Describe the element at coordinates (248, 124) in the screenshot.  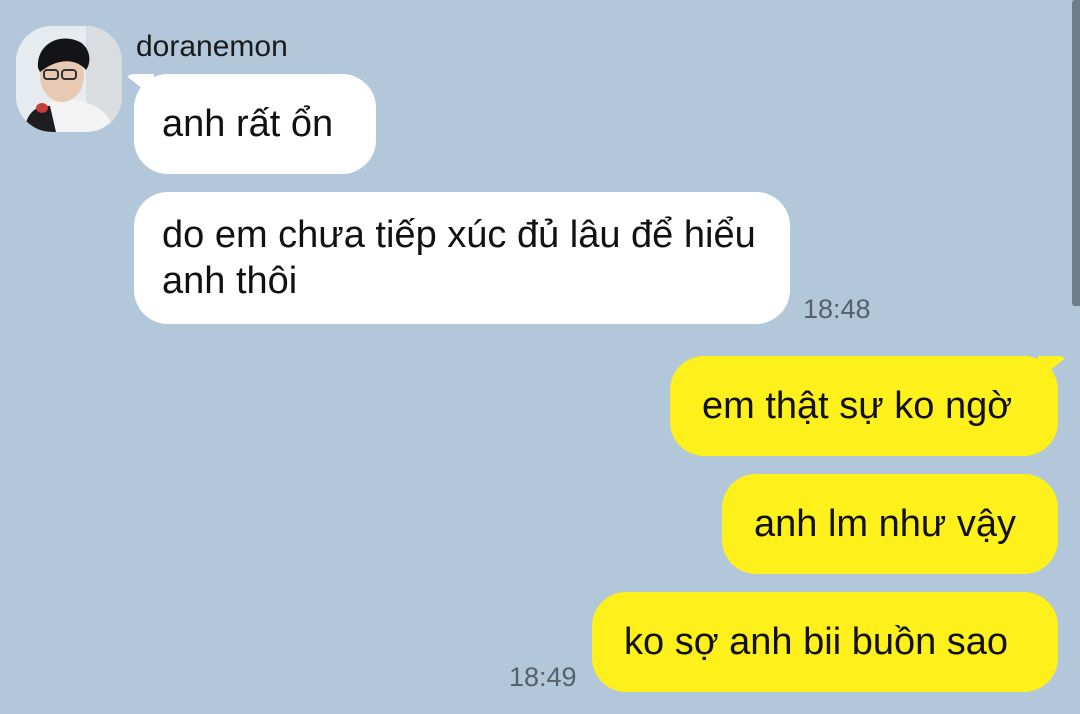
I see `message-text: anh rất ổn` at that location.